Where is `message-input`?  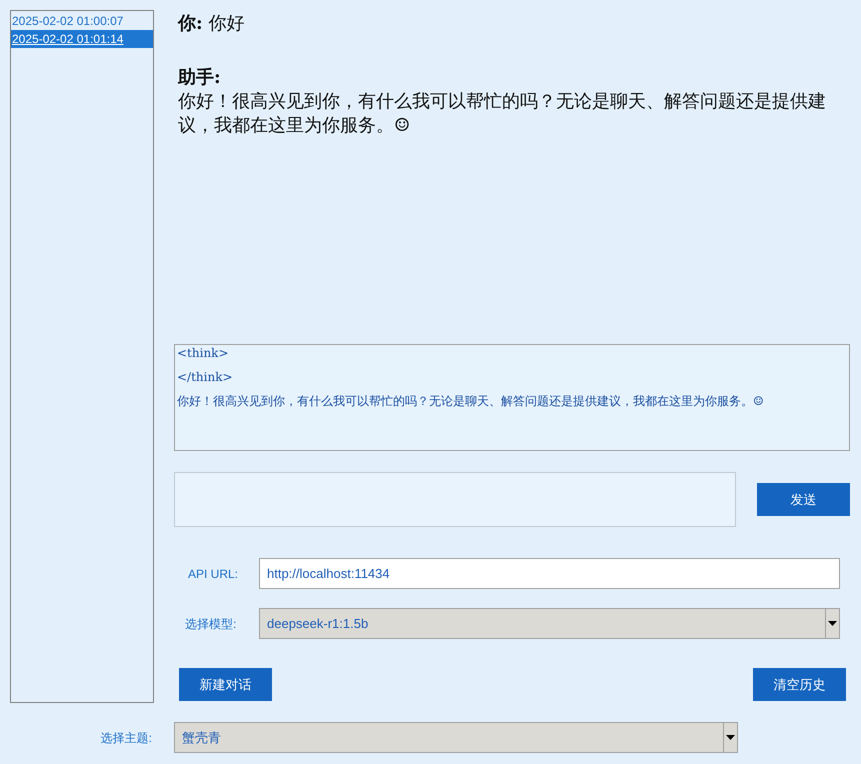
message-input is located at coordinates (455, 499).